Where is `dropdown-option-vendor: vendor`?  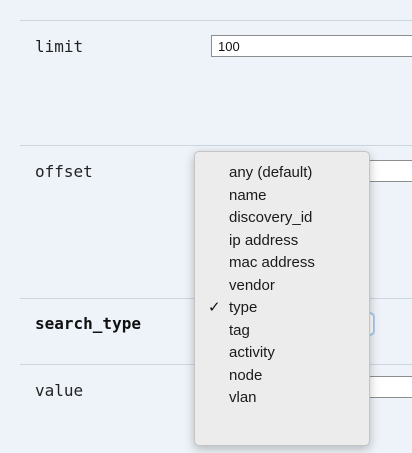
dropdown-option-vendor: vendor is located at coordinates (282, 286).